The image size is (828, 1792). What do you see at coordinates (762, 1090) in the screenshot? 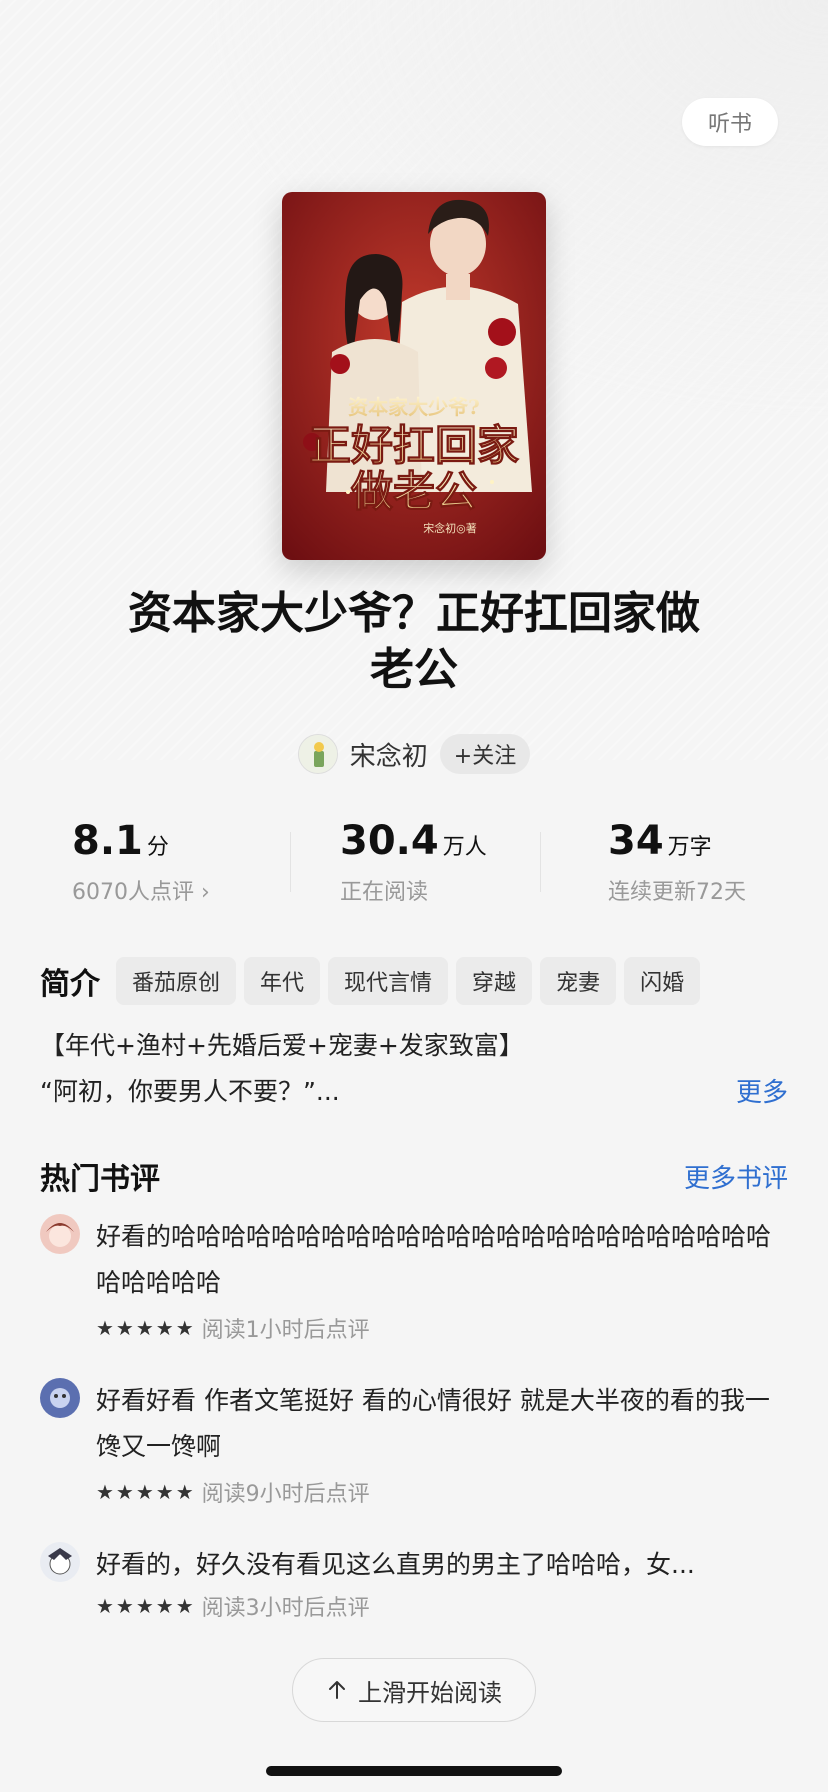
I see `intro-more-link: 更多` at bounding box center [762, 1090].